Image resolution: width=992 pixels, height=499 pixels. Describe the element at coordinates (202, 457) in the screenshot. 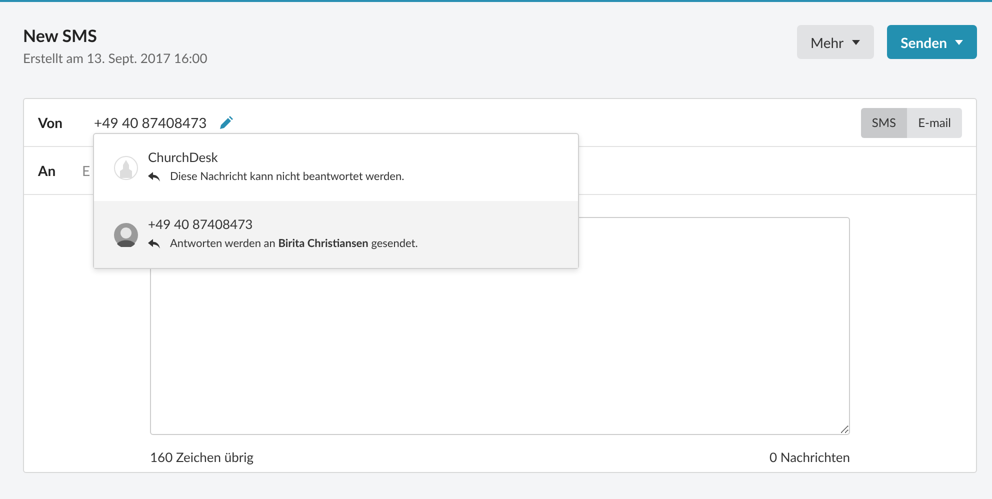

I see `characters-left: 160 Zeichen übrig` at that location.